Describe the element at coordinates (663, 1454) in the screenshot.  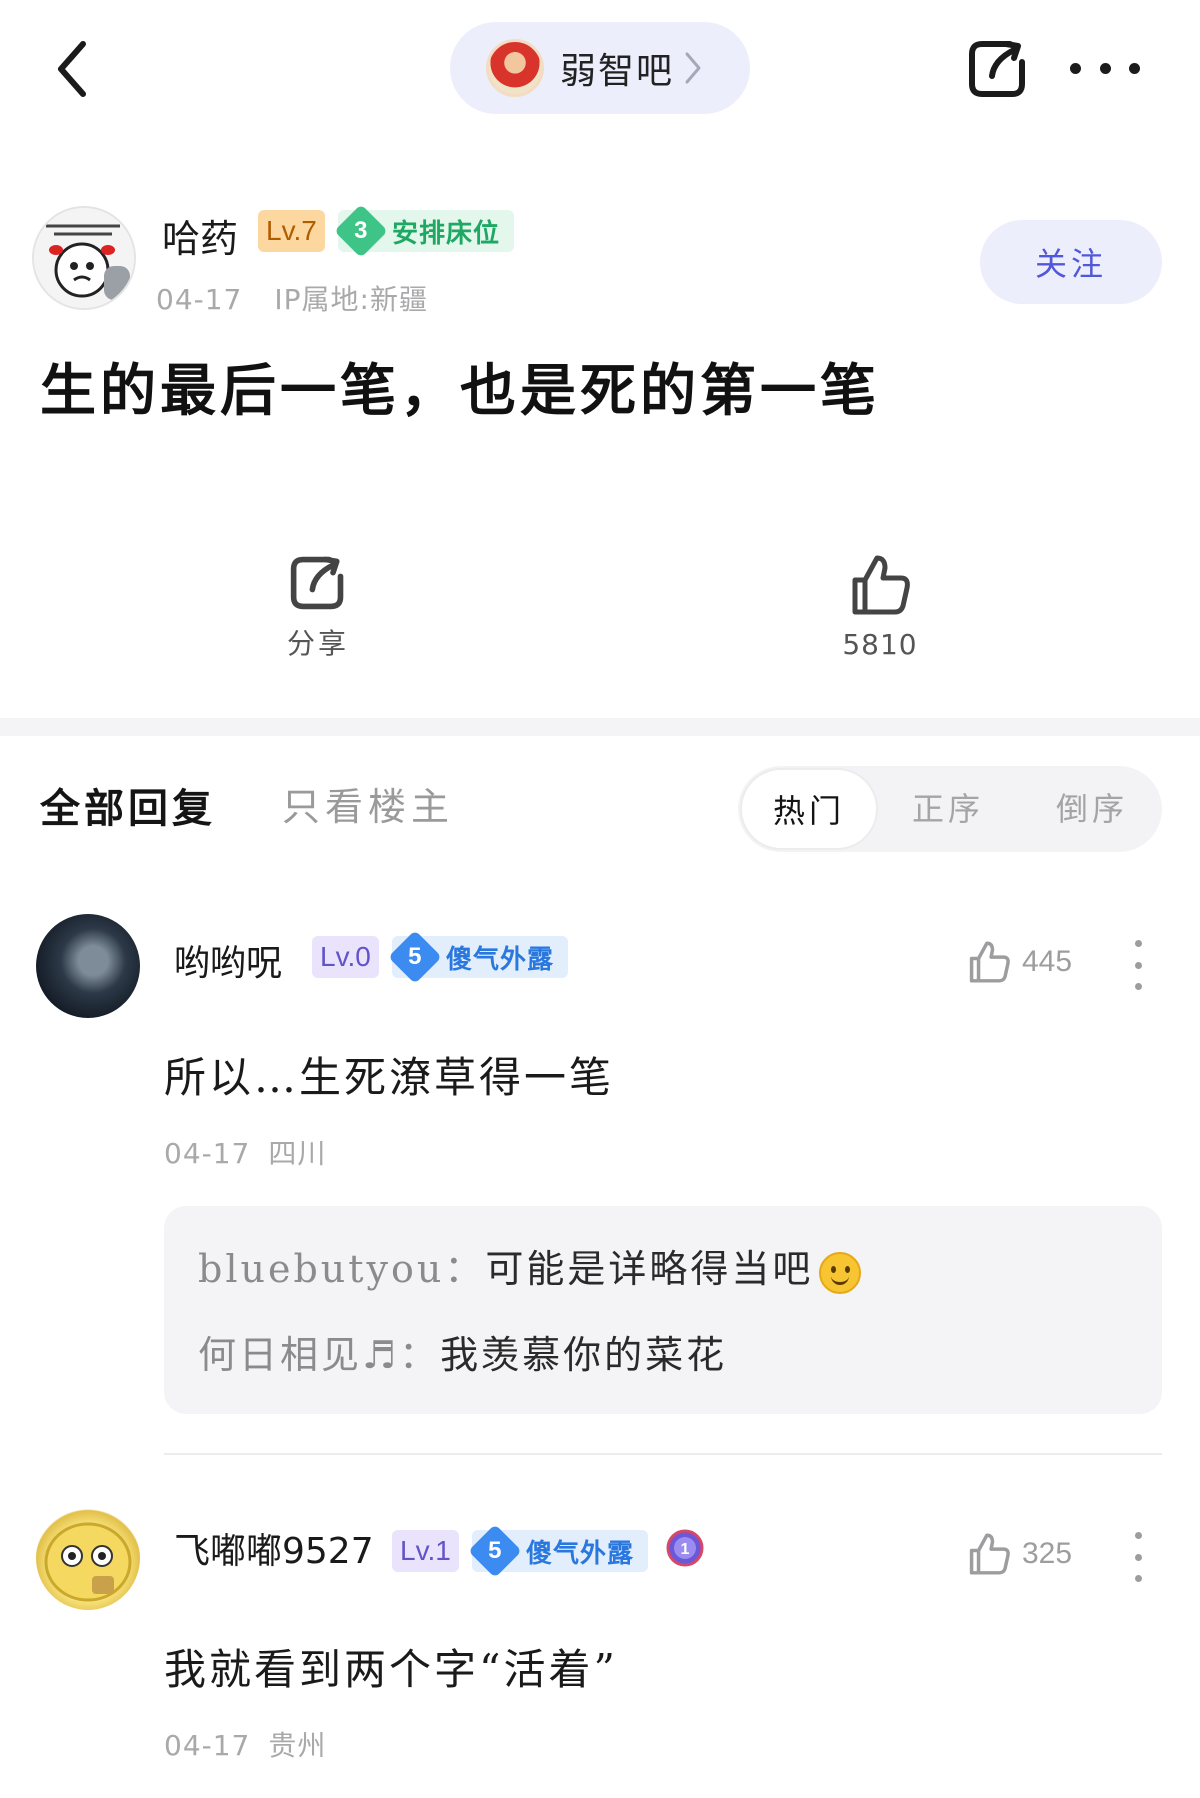
I see `comment-divider` at that location.